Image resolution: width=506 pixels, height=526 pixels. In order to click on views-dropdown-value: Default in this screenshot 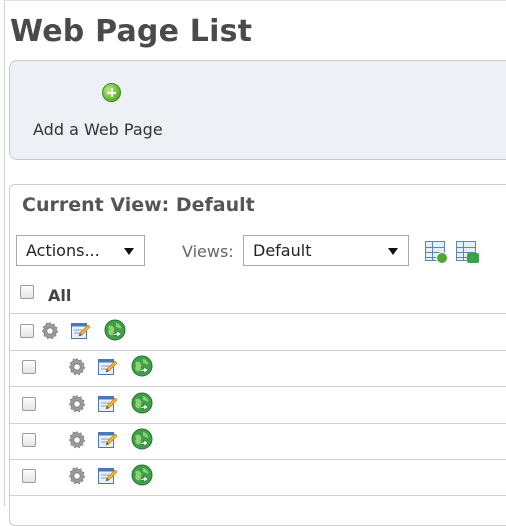, I will do `click(282, 250)`.